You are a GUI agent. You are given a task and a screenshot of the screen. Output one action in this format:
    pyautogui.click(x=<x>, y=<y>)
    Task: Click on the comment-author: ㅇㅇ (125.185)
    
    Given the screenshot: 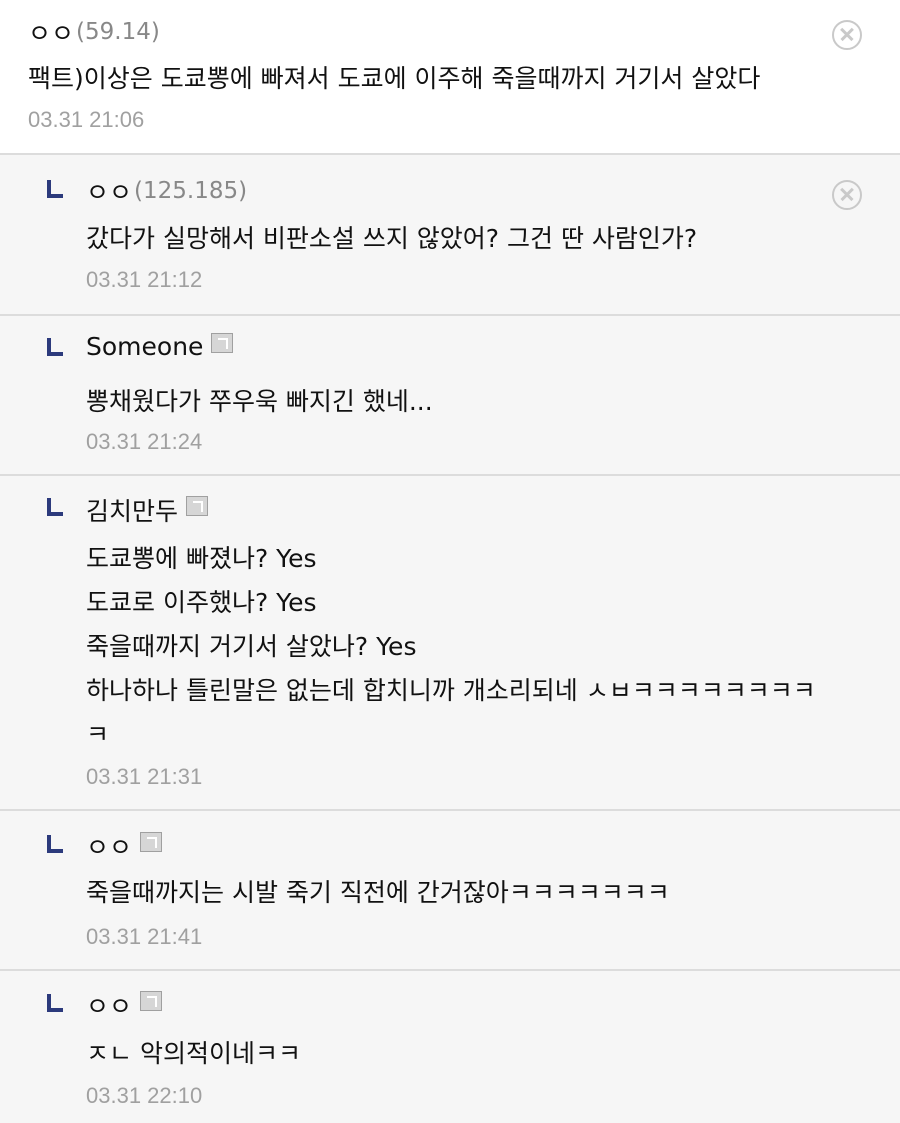 What is the action you would take?
    pyautogui.click(x=166, y=191)
    